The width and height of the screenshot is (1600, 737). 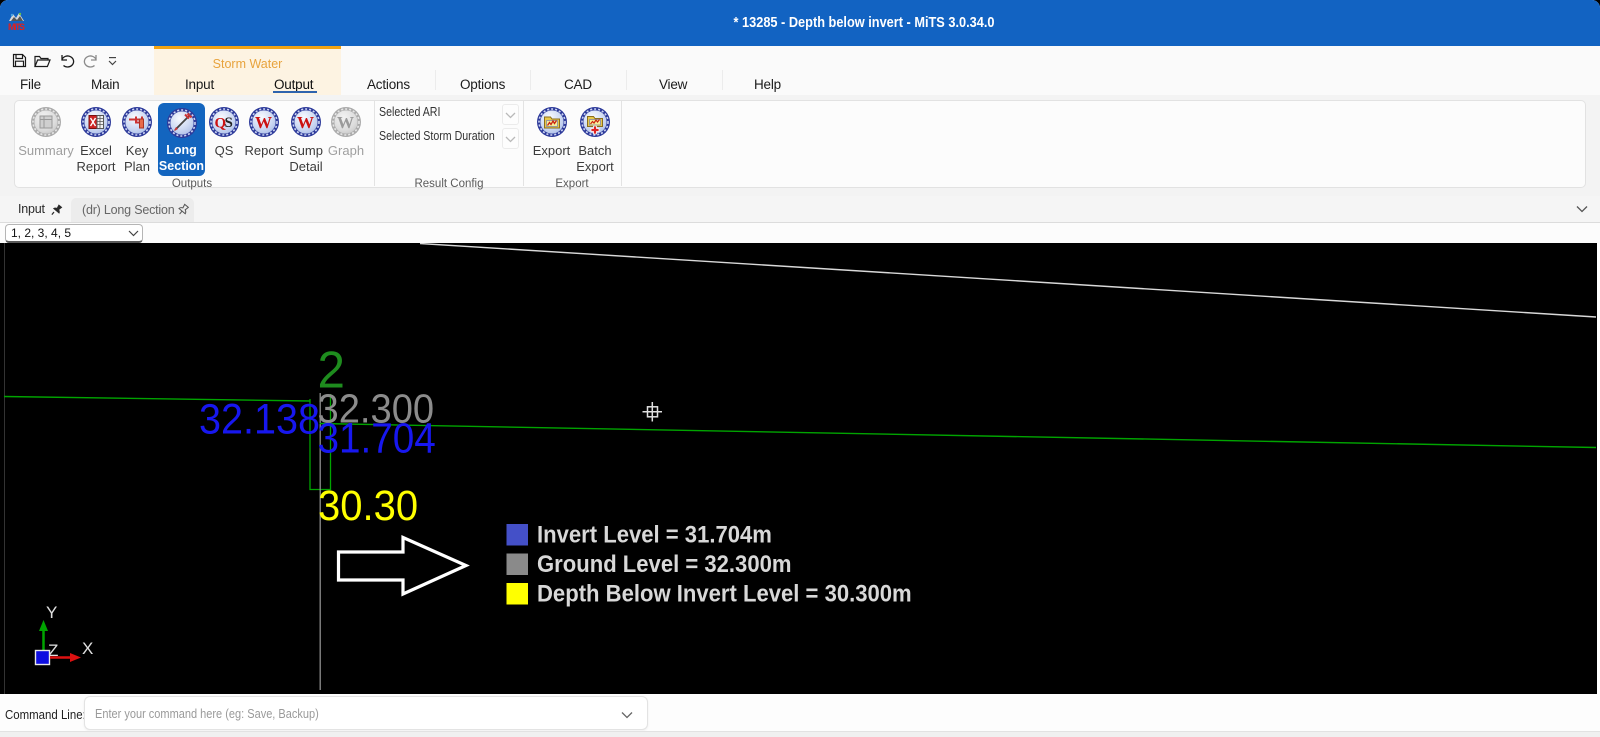 What do you see at coordinates (654, 534) in the screenshot?
I see `svg-text: Invert Level = 31.704m` at bounding box center [654, 534].